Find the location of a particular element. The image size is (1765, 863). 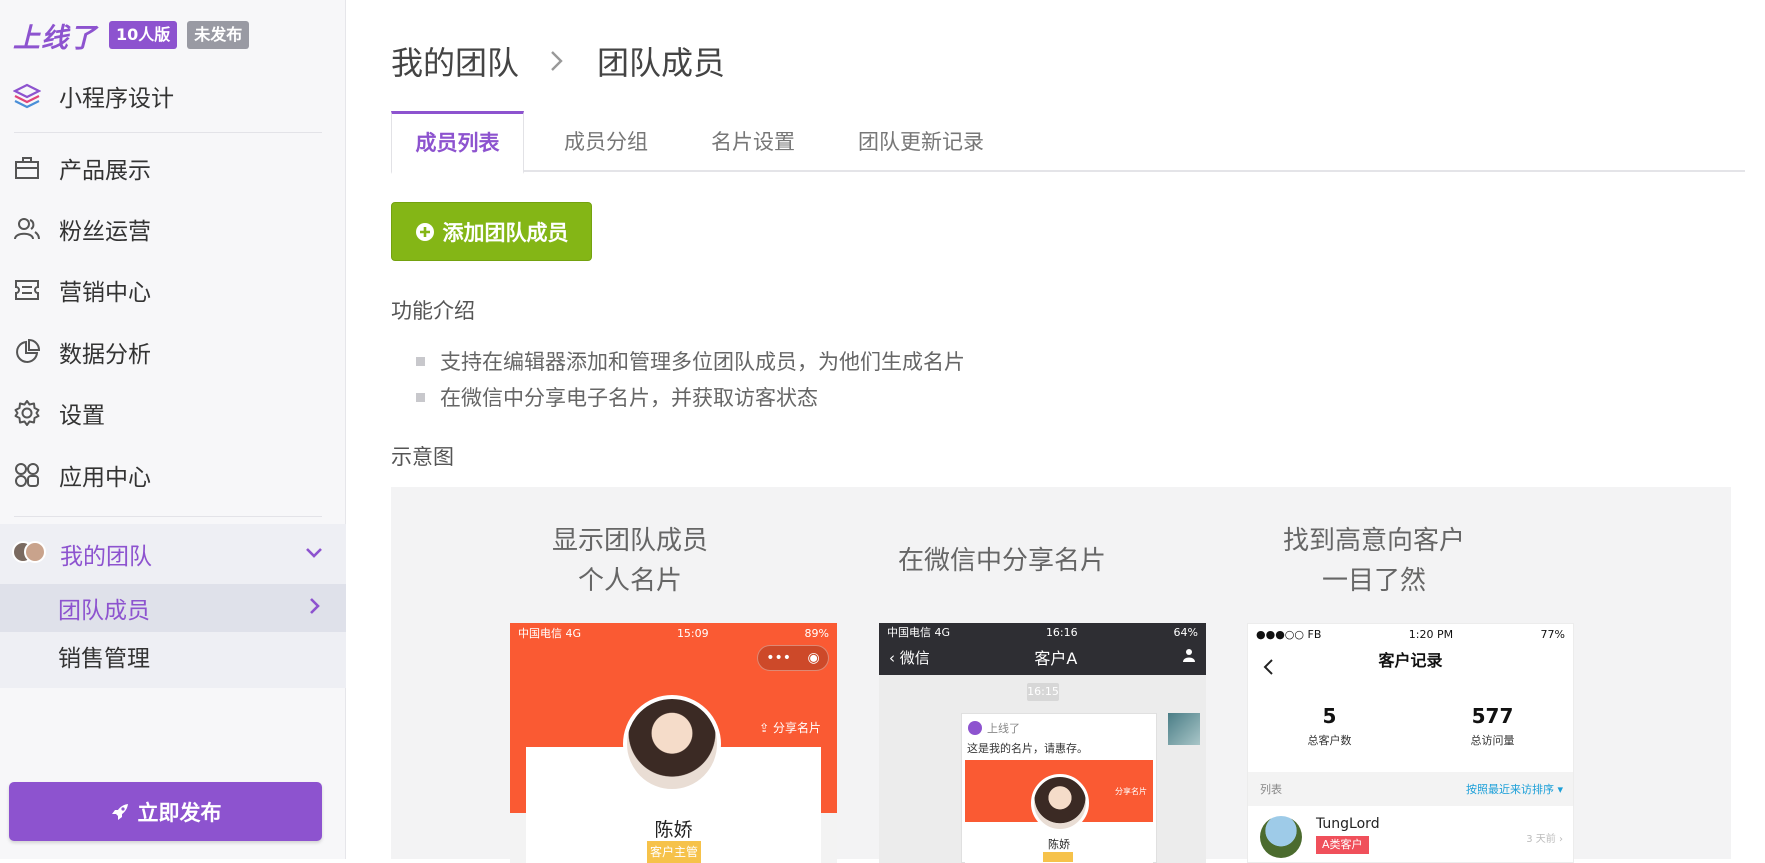

demo-caption: 显示团队成员 个人名片 is located at coordinates (630, 561).